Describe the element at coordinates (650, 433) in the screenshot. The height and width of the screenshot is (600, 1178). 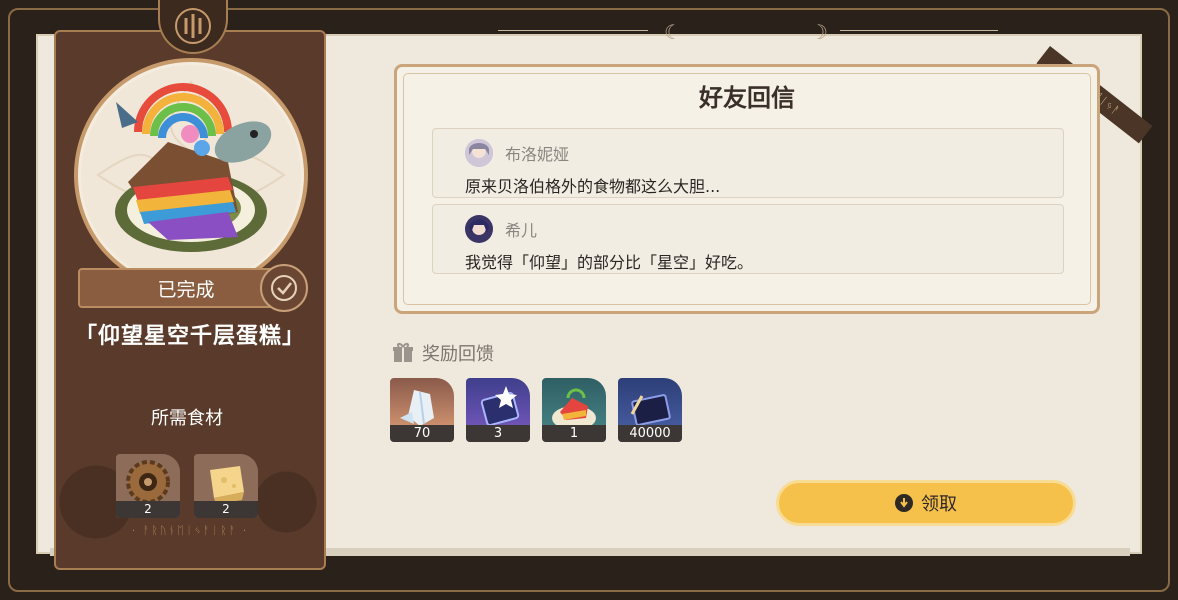
I see `reward-count: 40000` at that location.